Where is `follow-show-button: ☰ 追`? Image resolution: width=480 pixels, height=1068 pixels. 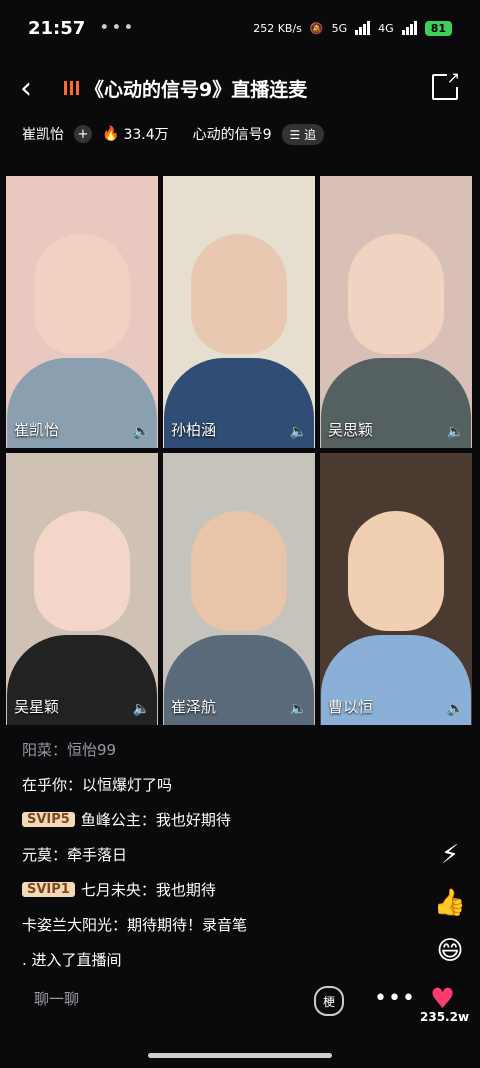 follow-show-button: ☰ 追 is located at coordinates (303, 134).